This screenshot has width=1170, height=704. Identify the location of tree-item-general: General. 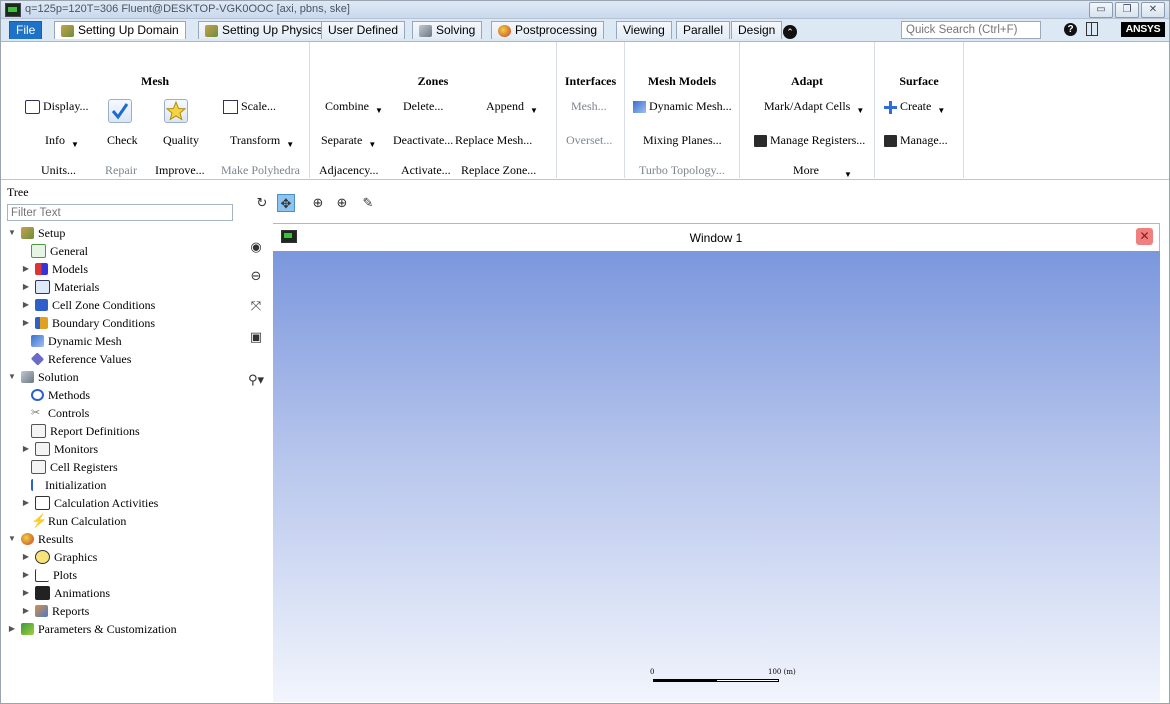
(59, 251).